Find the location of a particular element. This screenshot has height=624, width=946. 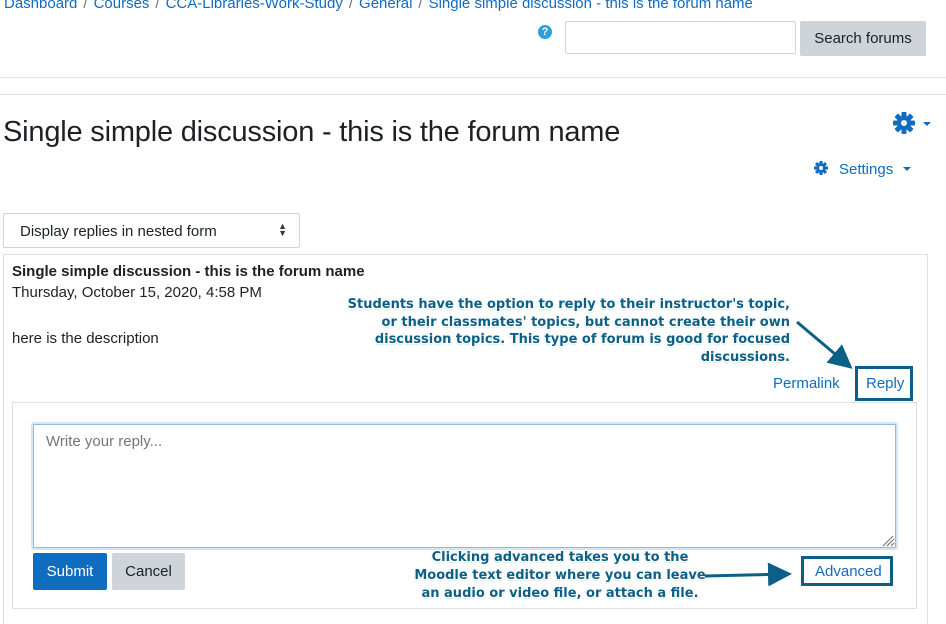

resize-grip-icon is located at coordinates (887, 540).